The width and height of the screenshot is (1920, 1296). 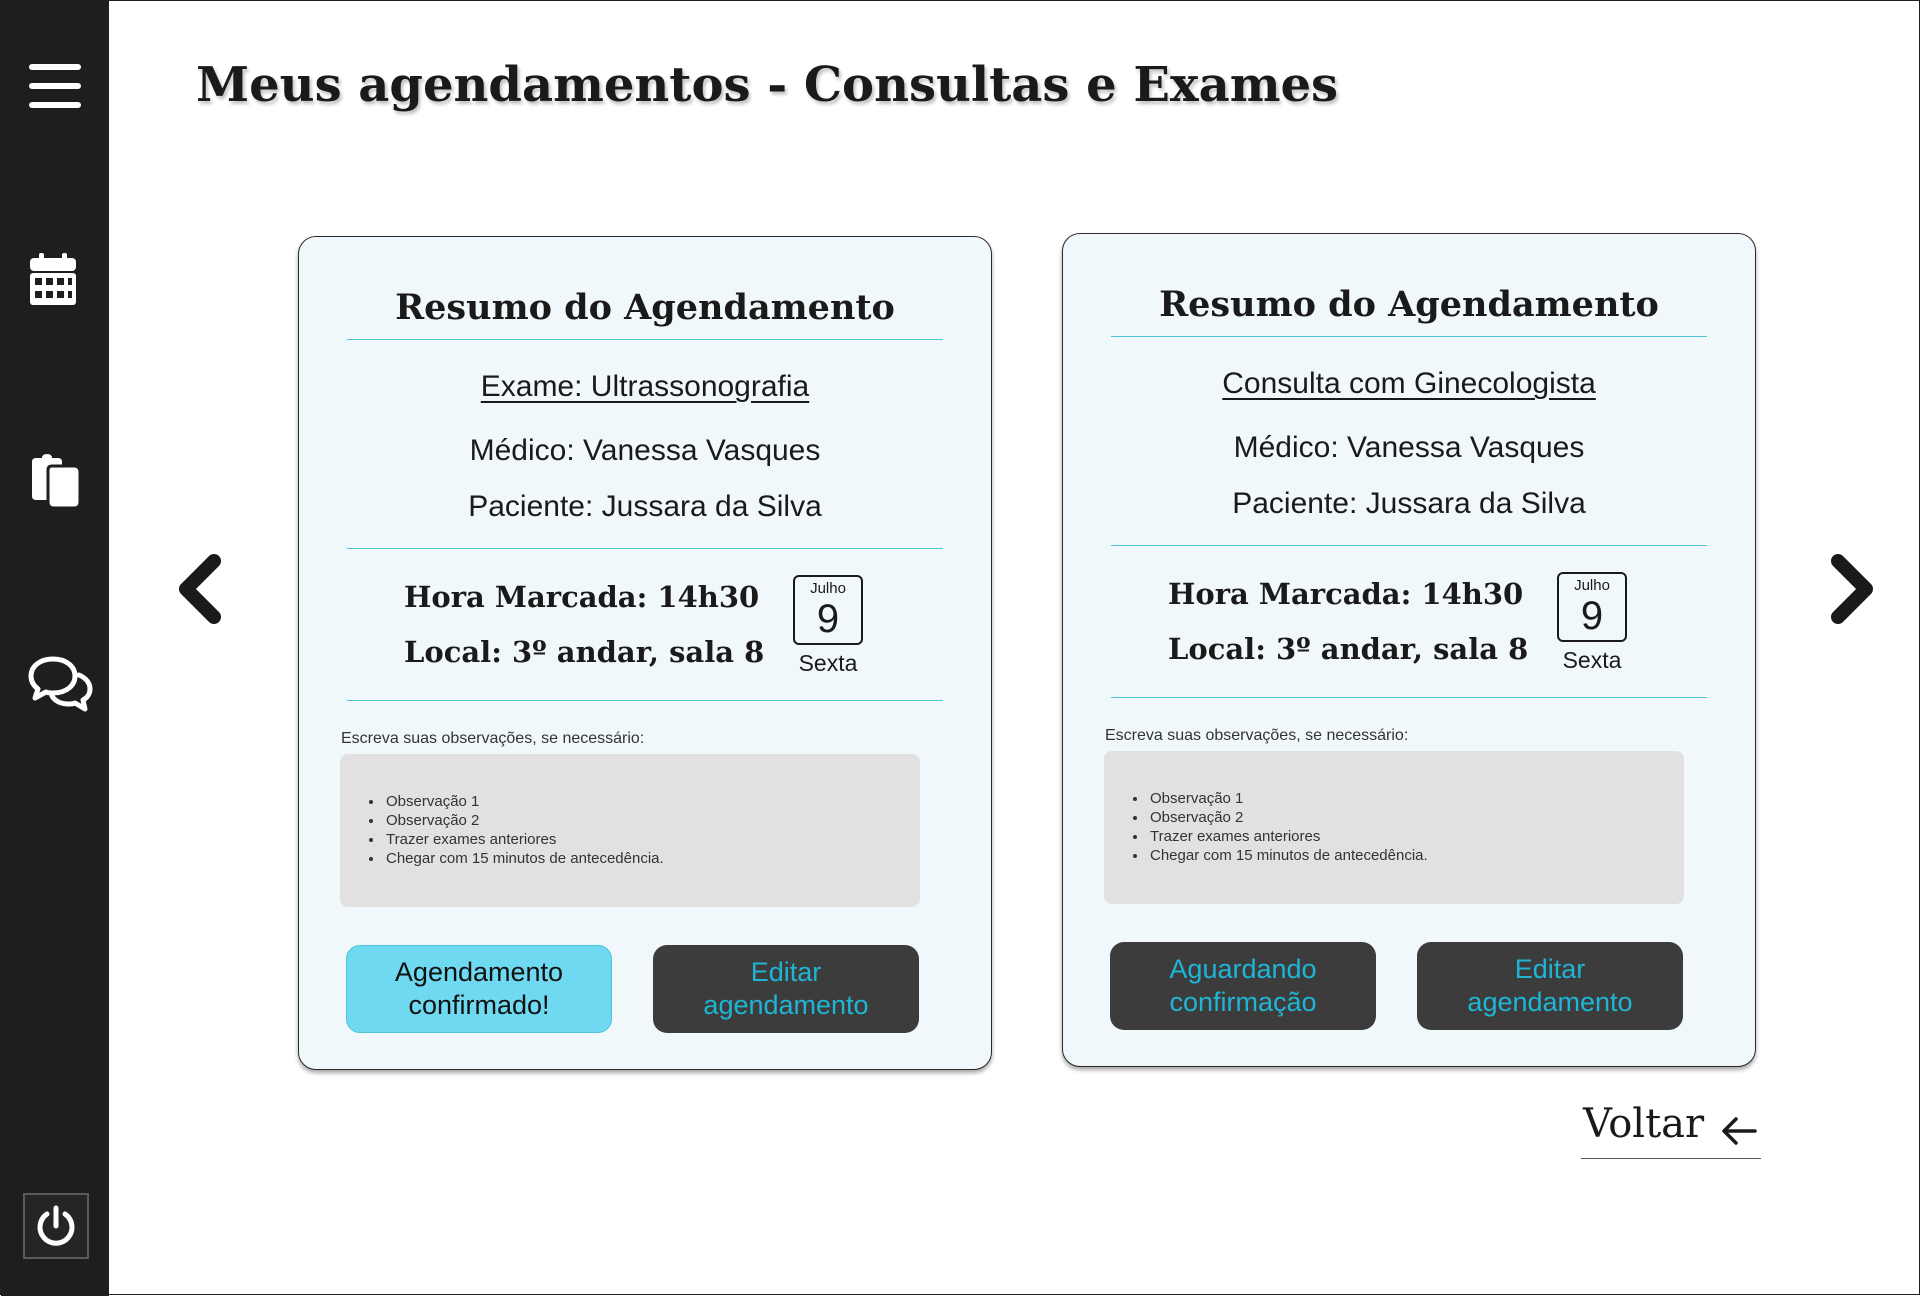 I want to click on previous-arrow-button, so click(x=199, y=589).